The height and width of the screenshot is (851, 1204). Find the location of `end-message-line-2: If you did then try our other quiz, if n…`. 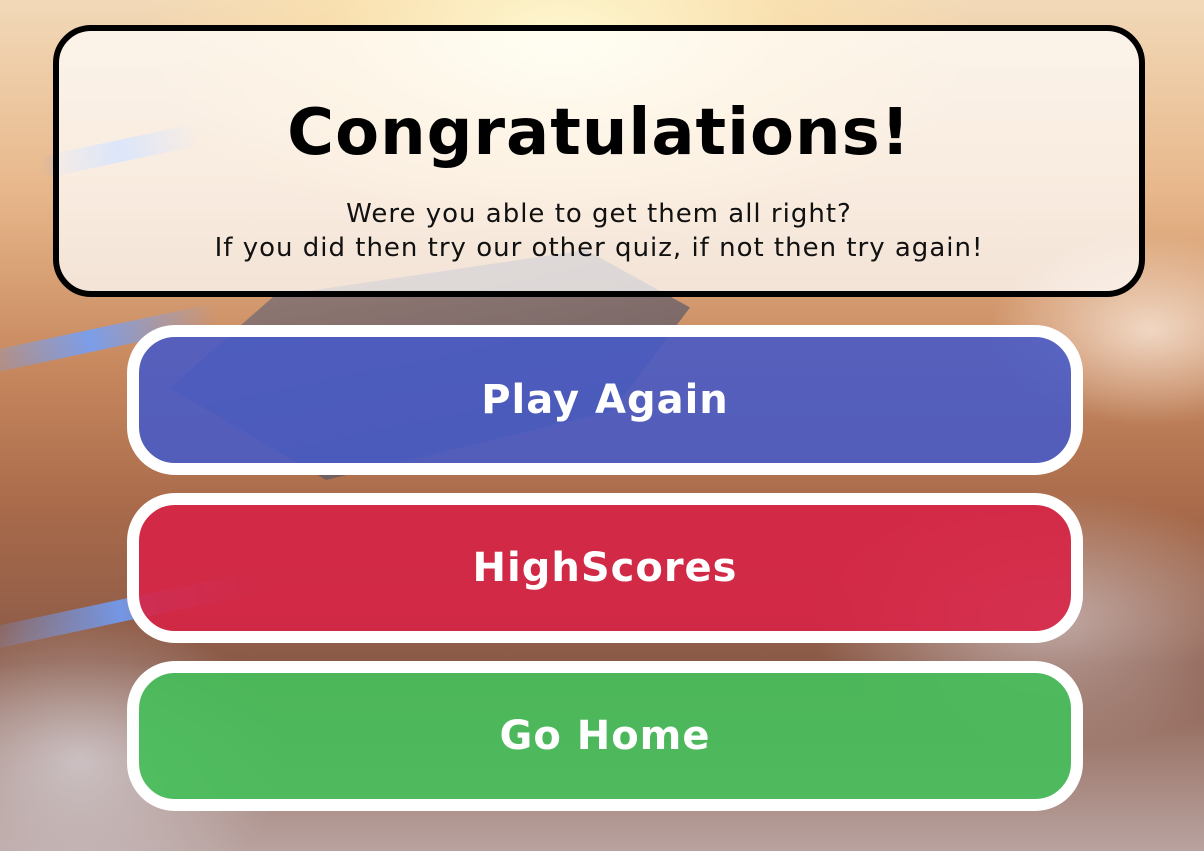

end-message-line-2: If you did then try our other quiz, if n… is located at coordinates (599, 248).